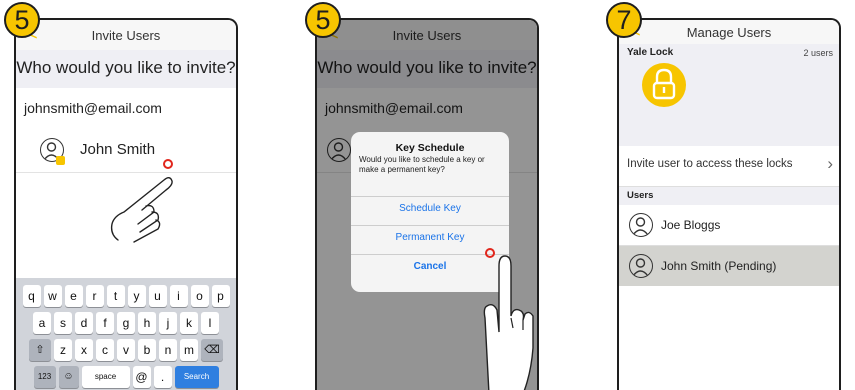  I want to click on invite-user-text: Invite user to access these locks, so click(710, 164).